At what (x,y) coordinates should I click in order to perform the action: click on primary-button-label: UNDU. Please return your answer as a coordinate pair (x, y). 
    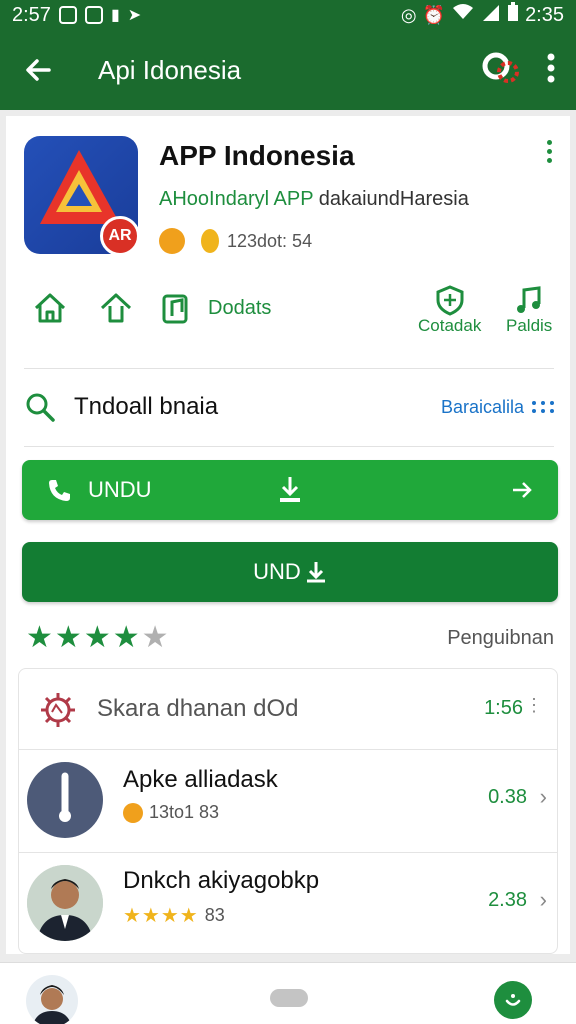
    Looking at the image, I should click on (120, 489).